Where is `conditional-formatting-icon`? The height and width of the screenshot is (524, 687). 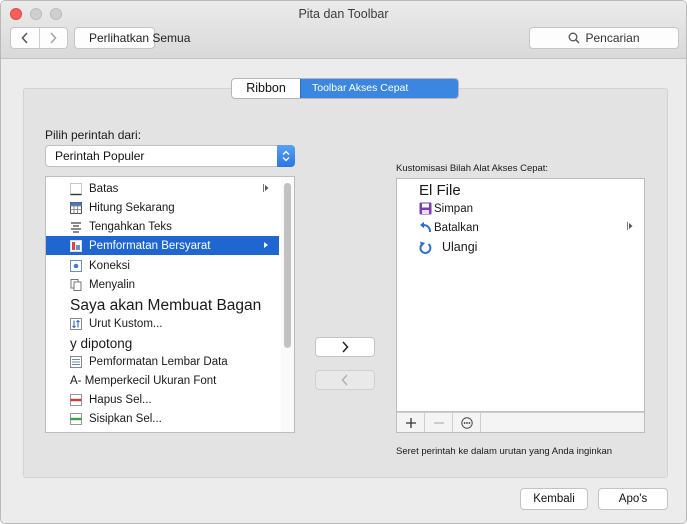 conditional-formatting-icon is located at coordinates (76, 245).